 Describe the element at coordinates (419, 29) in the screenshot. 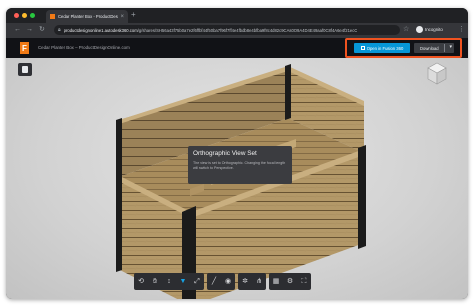

I see `incognito-icon` at that location.